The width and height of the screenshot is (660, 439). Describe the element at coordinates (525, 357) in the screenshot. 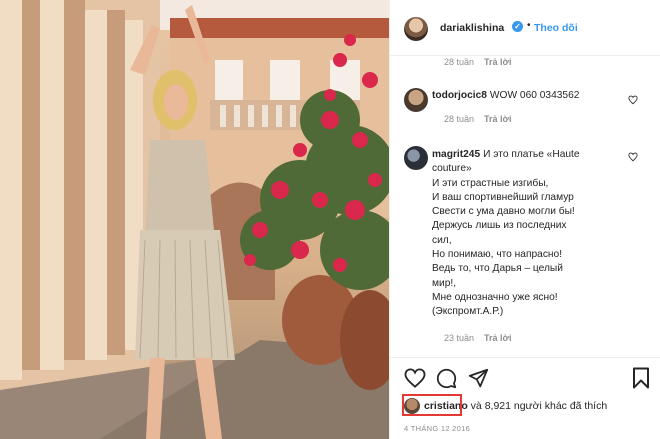

I see `actions-divider` at that location.